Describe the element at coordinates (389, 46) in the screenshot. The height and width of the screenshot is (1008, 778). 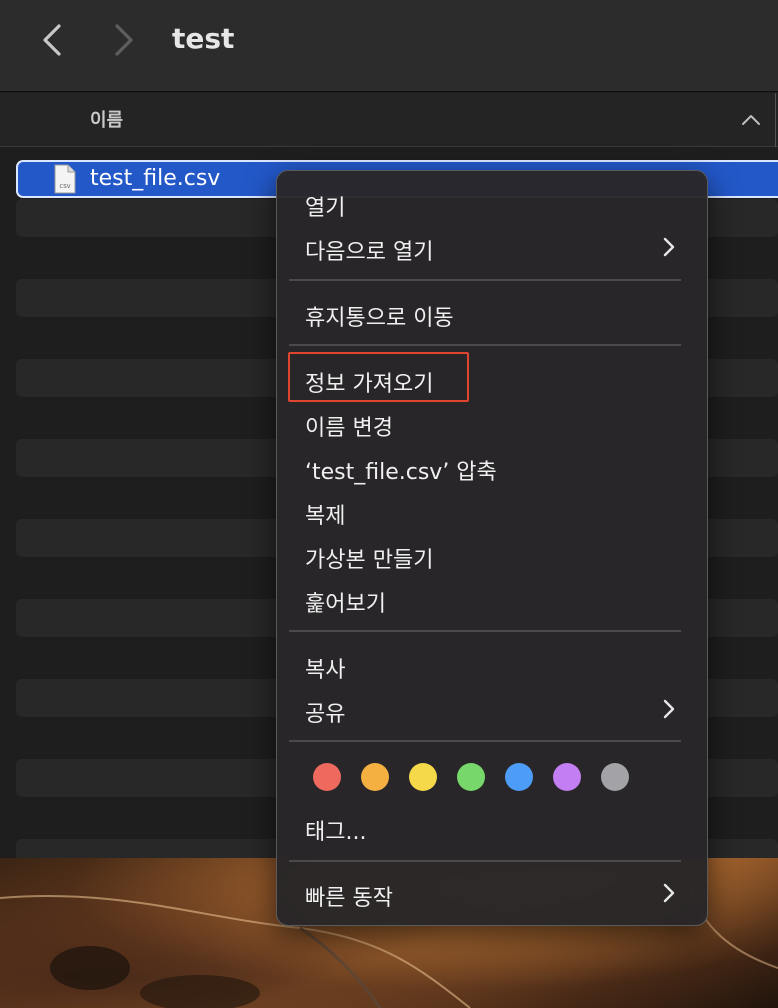
I see `finder-toolbar: test` at that location.